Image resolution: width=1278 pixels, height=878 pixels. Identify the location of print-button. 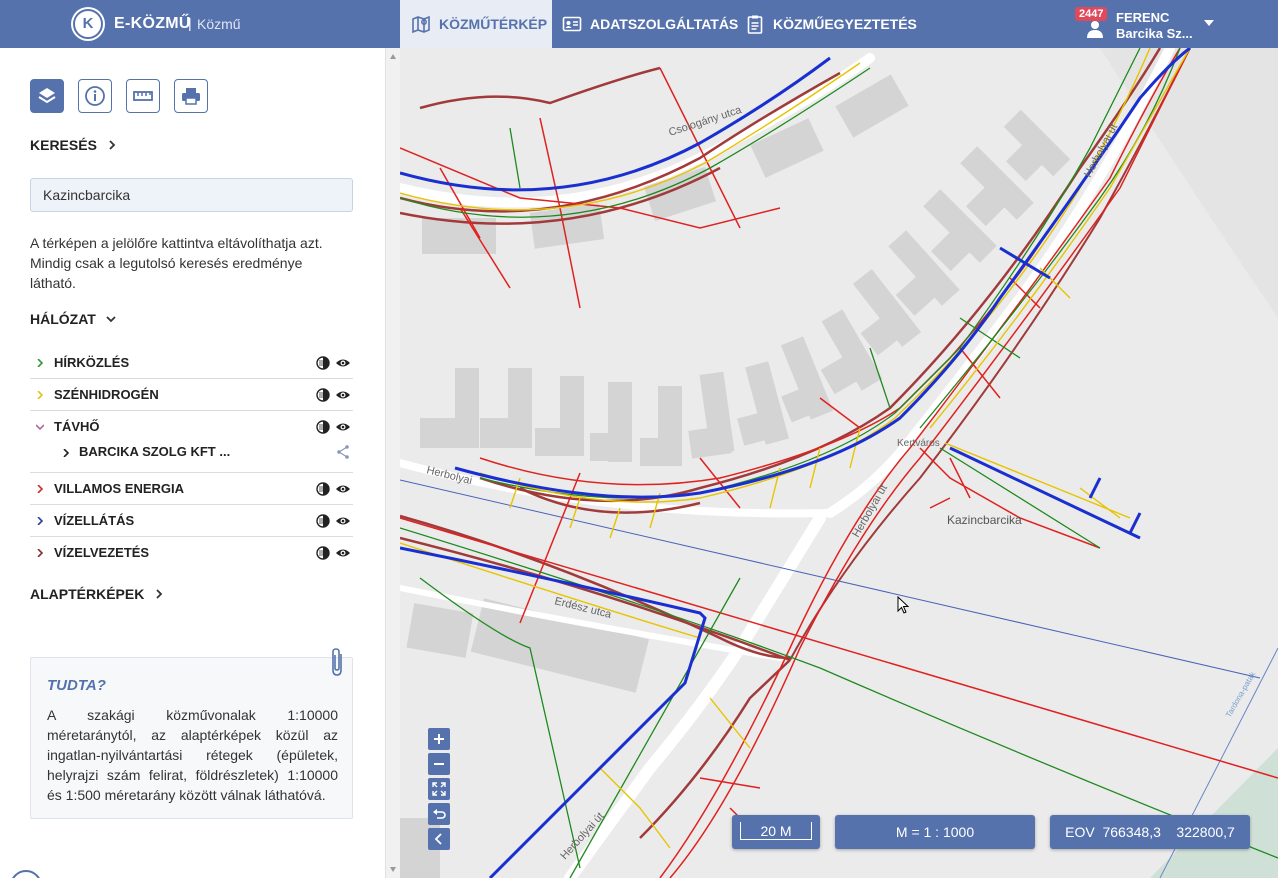
(191, 96).